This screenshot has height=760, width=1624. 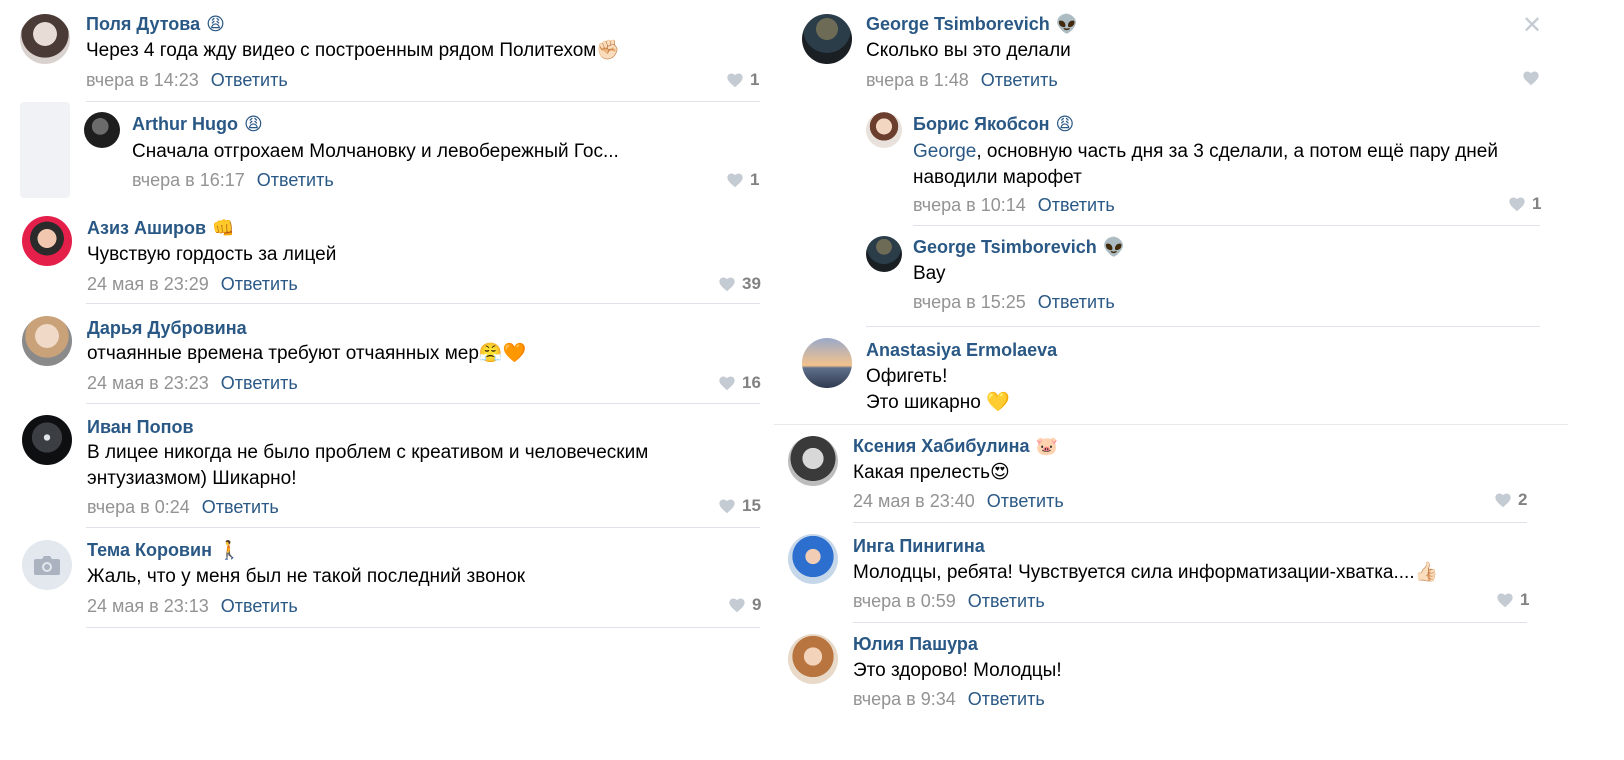 What do you see at coordinates (955, 446) in the screenshot?
I see `comment-author: Ксения Хабибулина 🐷` at bounding box center [955, 446].